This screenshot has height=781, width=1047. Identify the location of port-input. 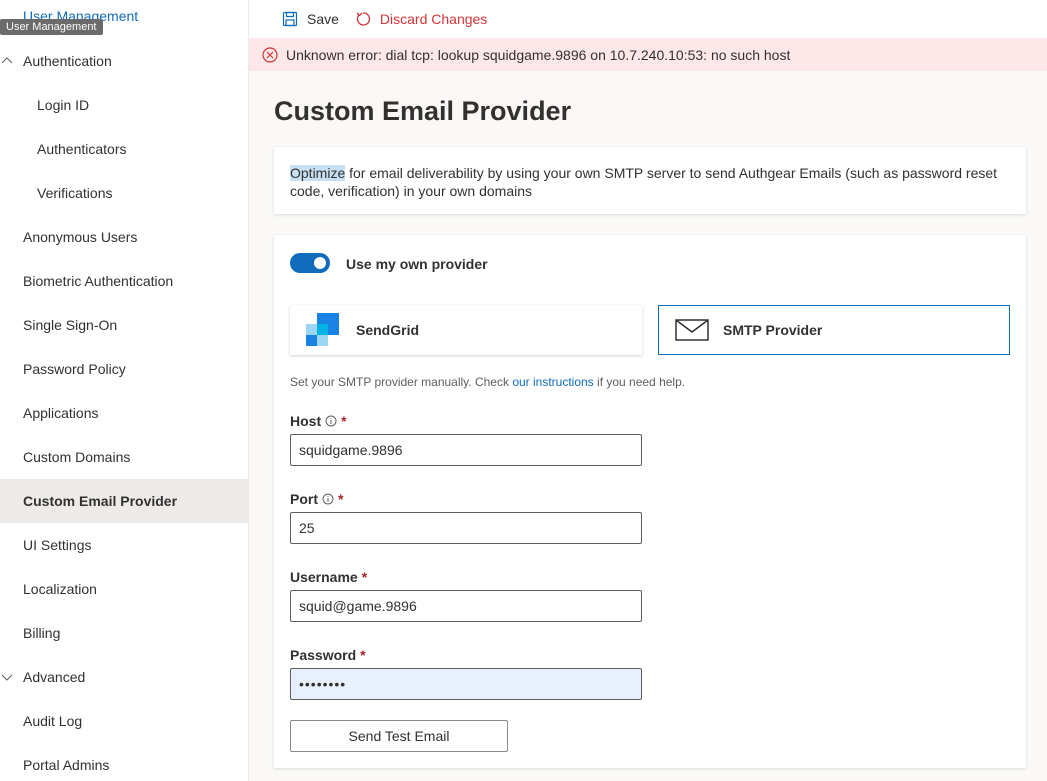
(466, 528).